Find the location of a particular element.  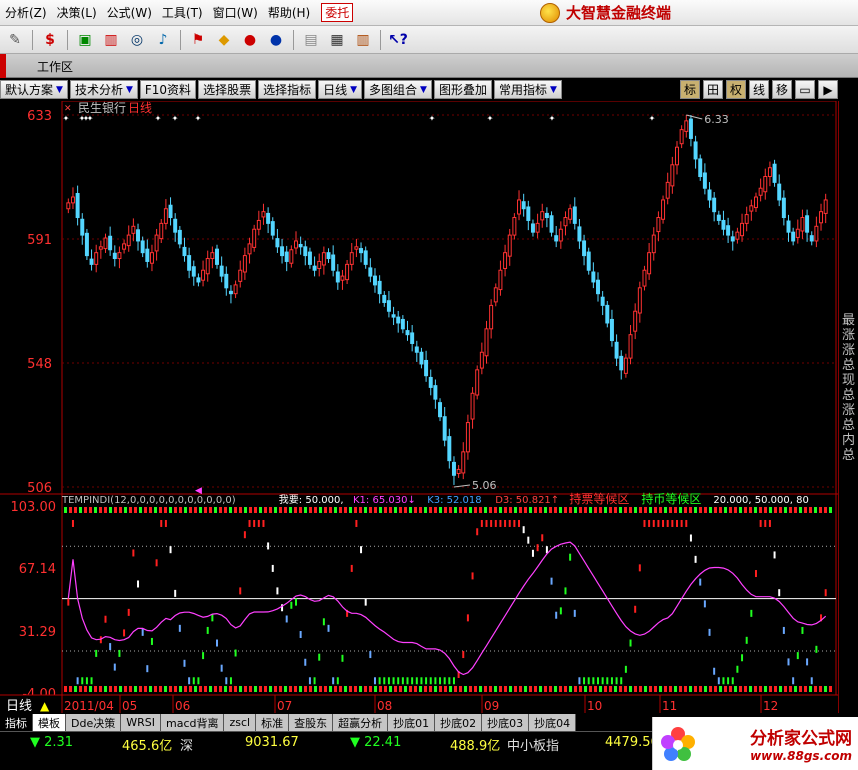

view-toggle-2: 权 is located at coordinates (736, 89).